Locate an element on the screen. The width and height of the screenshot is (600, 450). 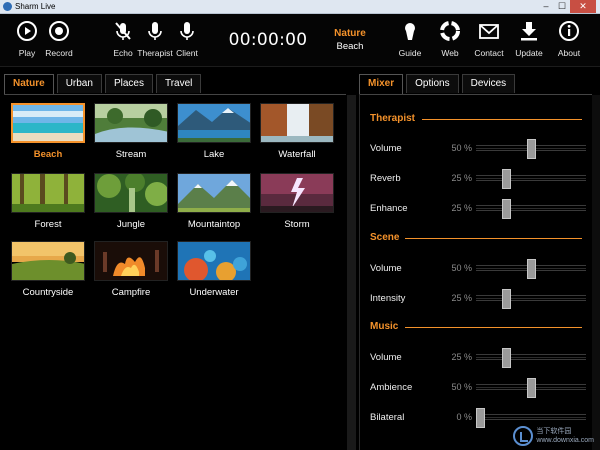
guide-button: Guide is located at coordinates (410, 39).